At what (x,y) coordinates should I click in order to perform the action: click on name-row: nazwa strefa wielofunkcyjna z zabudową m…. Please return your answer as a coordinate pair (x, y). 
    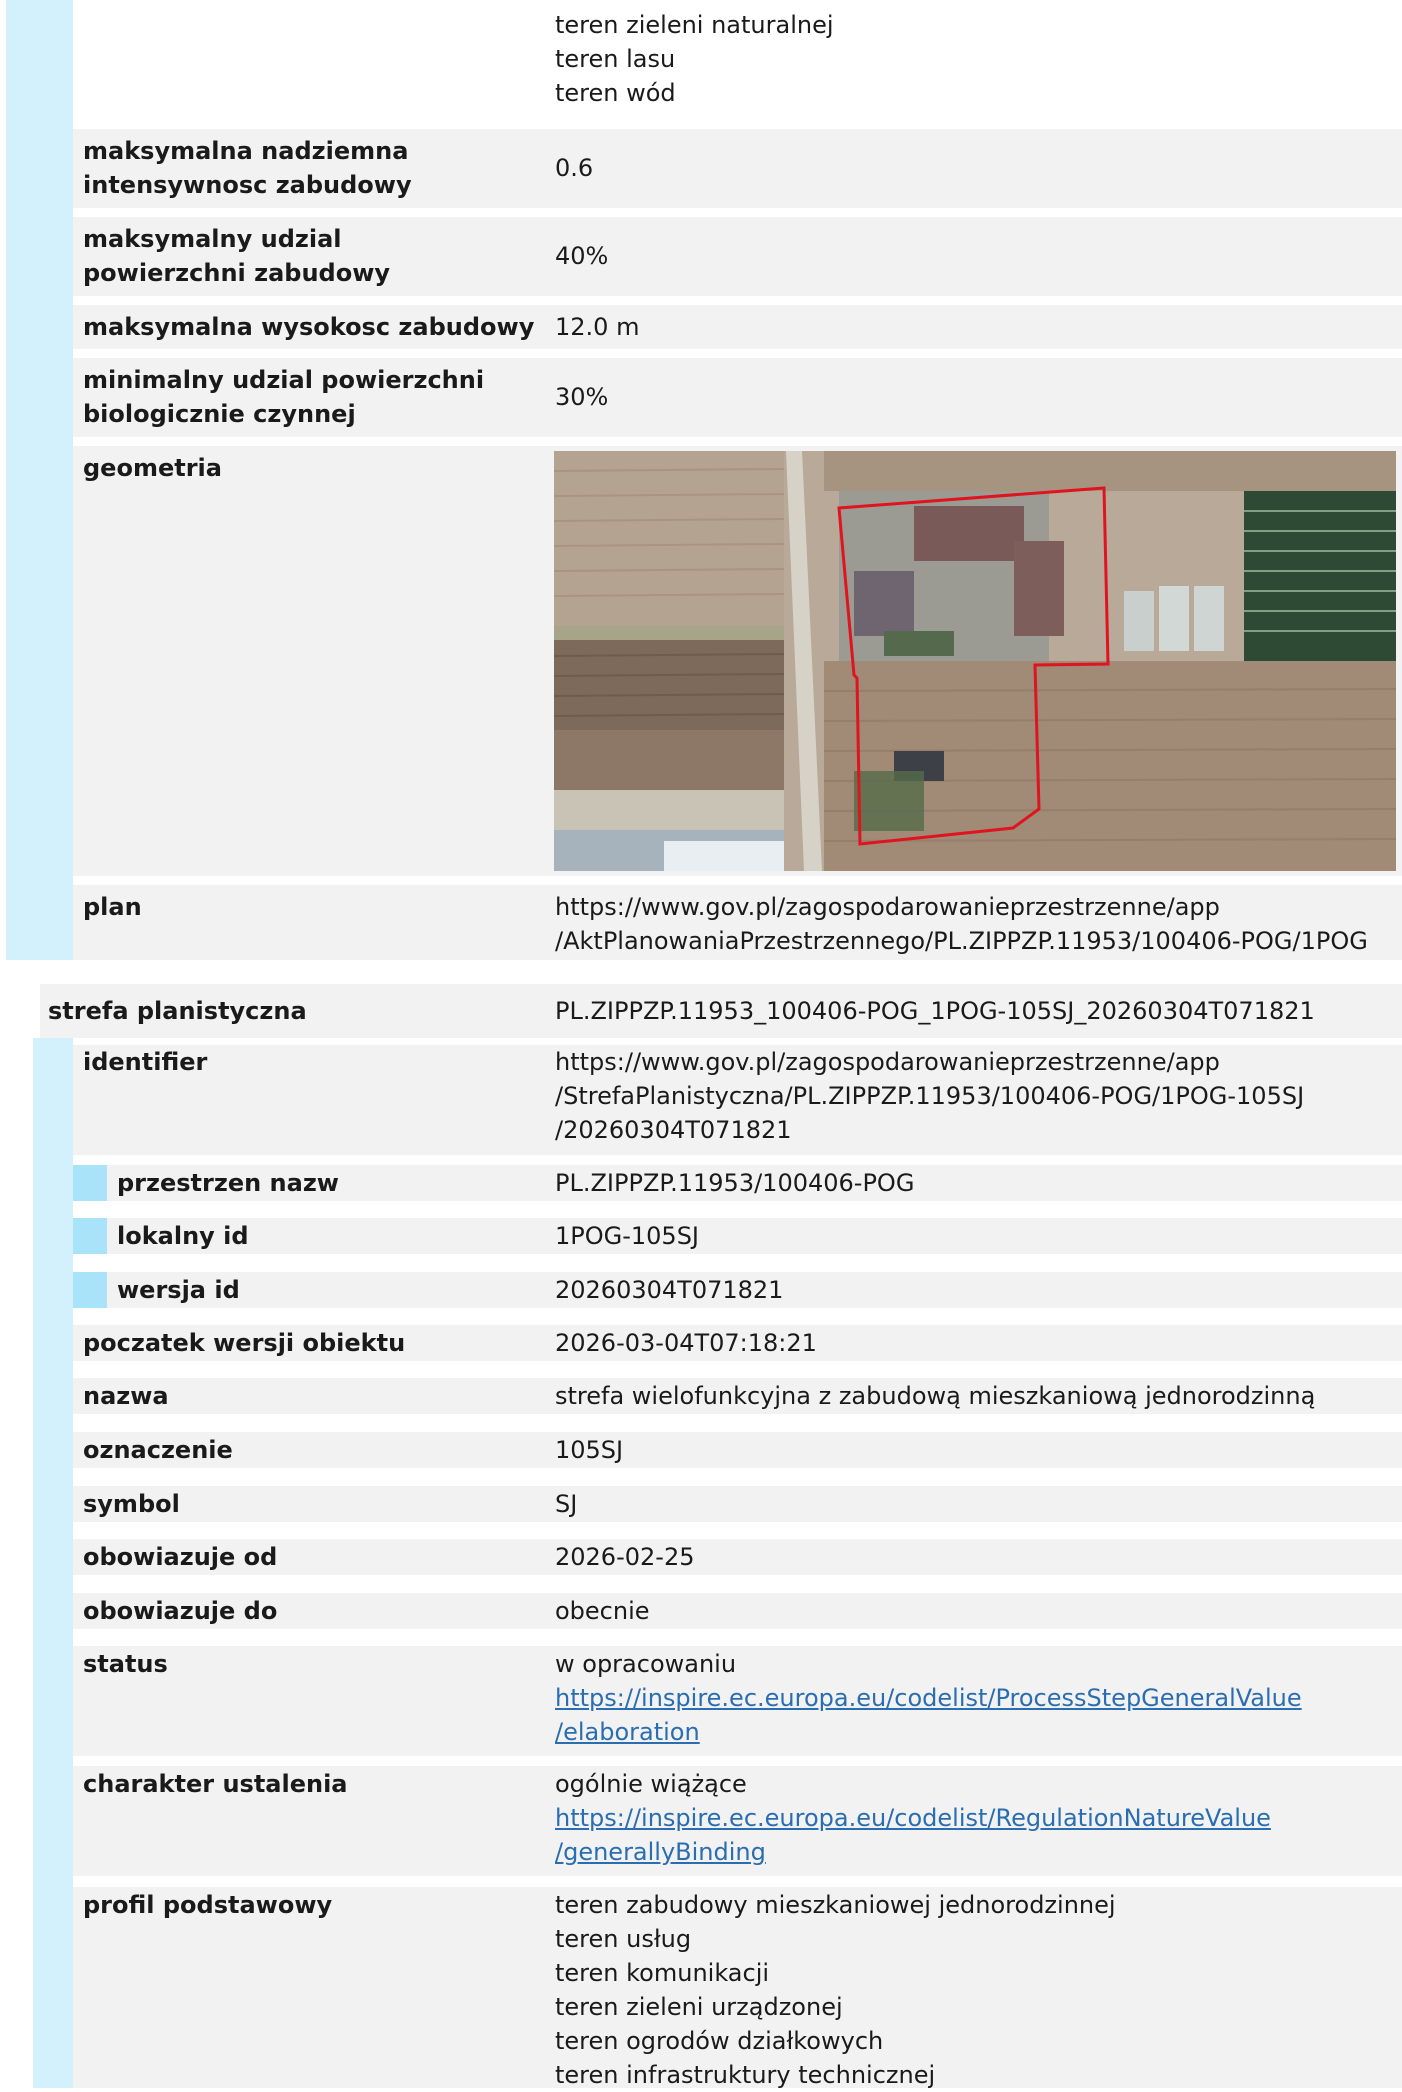
    Looking at the image, I should click on (737, 1396).